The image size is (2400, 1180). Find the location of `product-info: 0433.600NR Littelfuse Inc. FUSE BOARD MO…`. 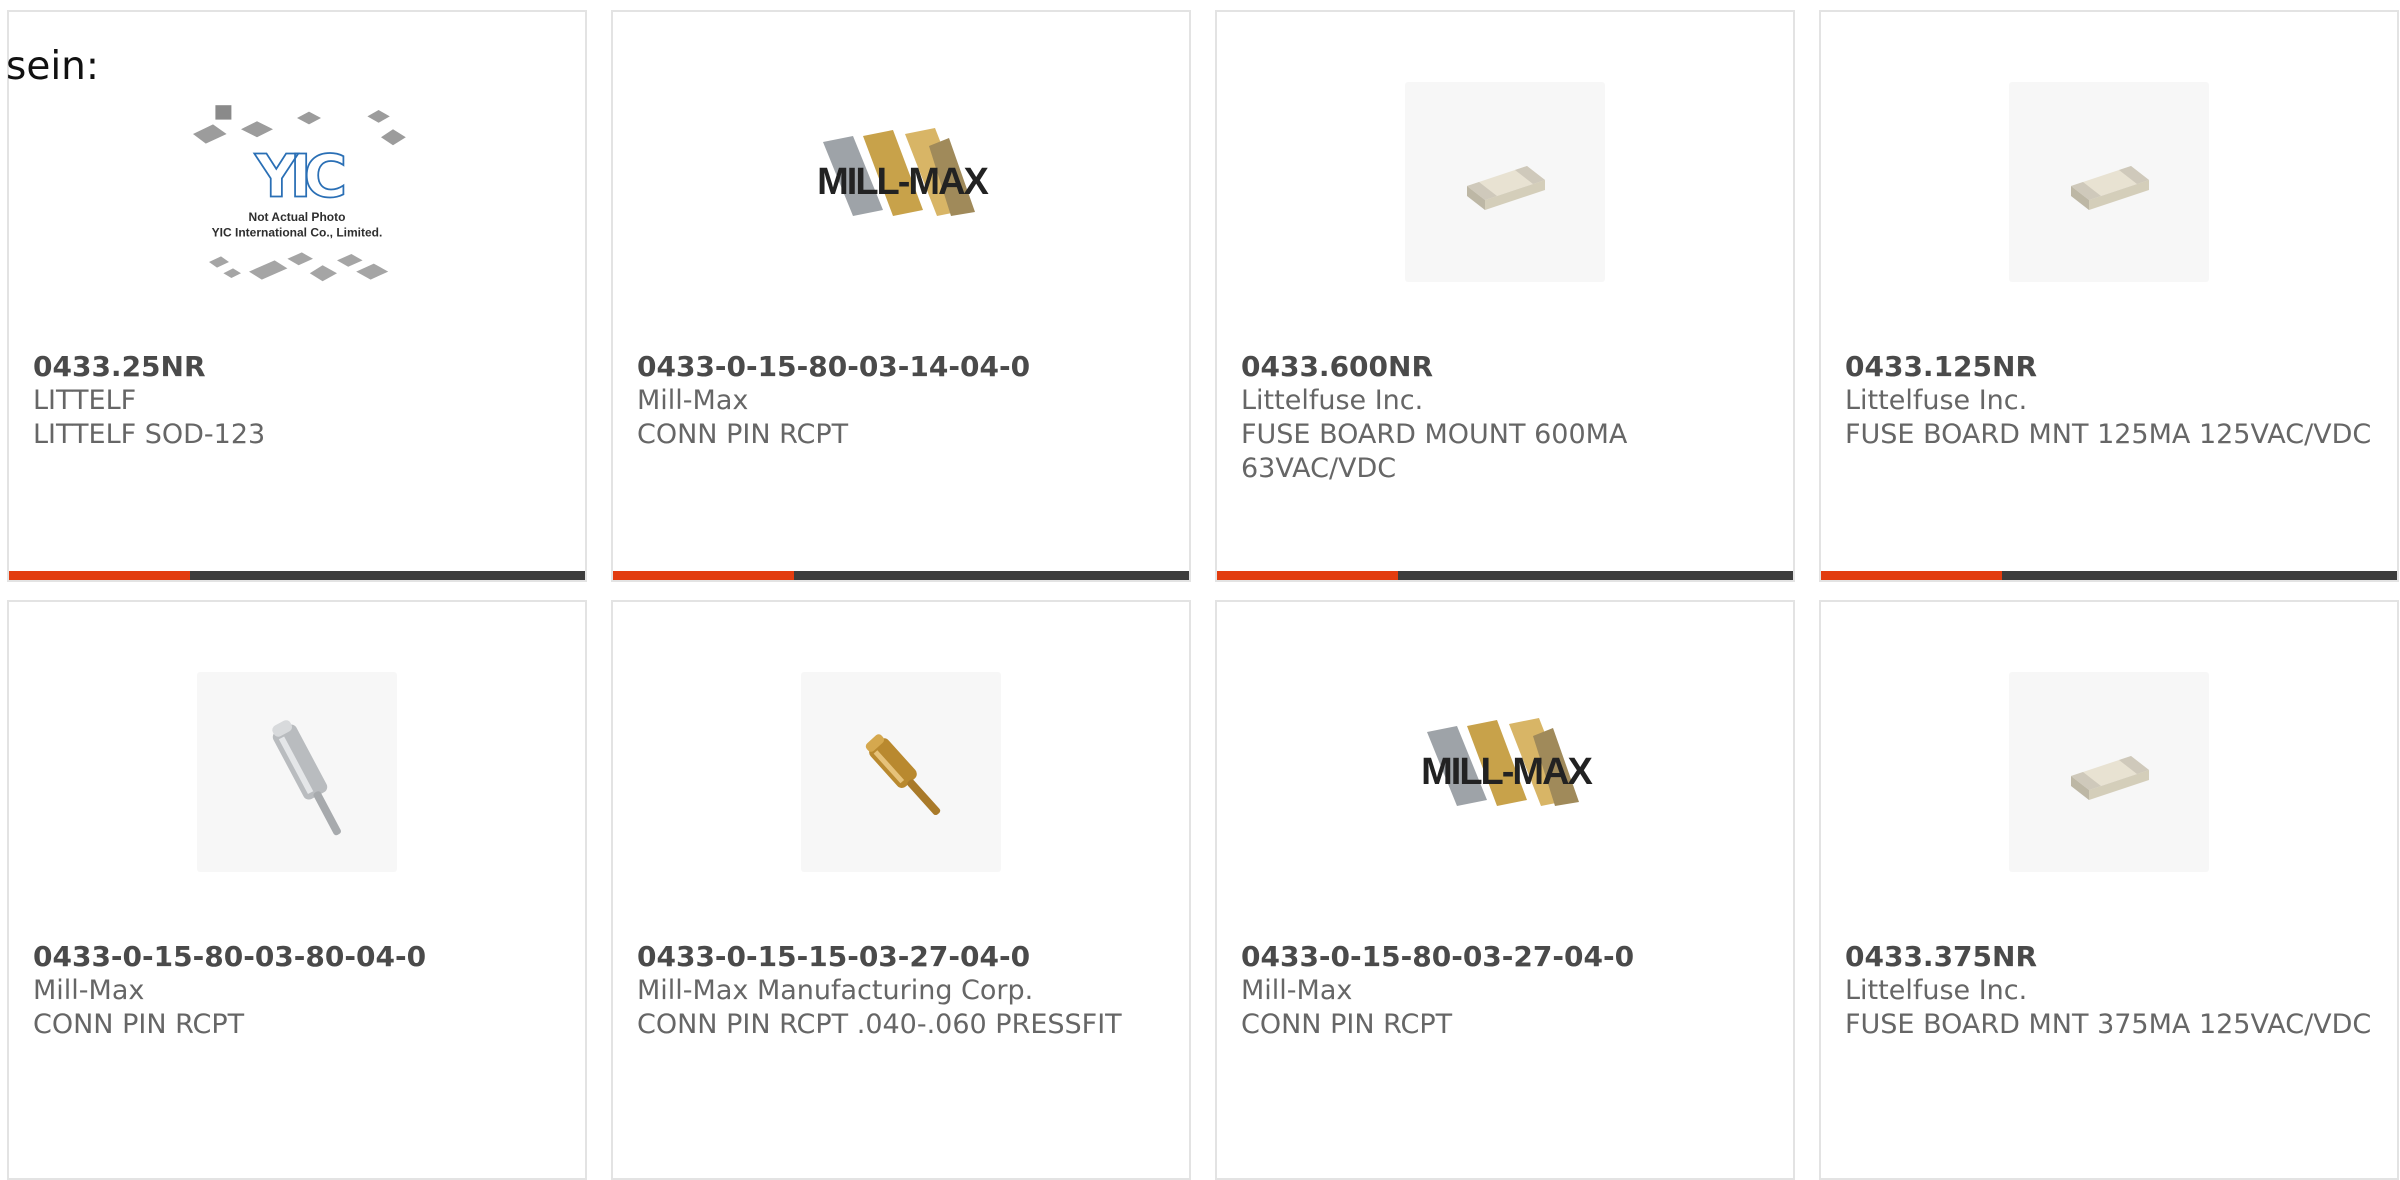

product-info: 0433.600NR Littelfuse Inc. FUSE BOARD MO… is located at coordinates (1507, 418).